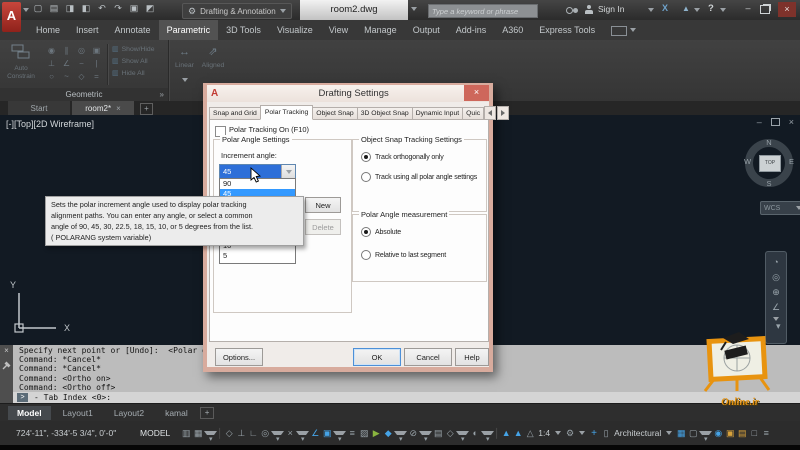  I want to click on a360-caret-icon, so click(697, 10).